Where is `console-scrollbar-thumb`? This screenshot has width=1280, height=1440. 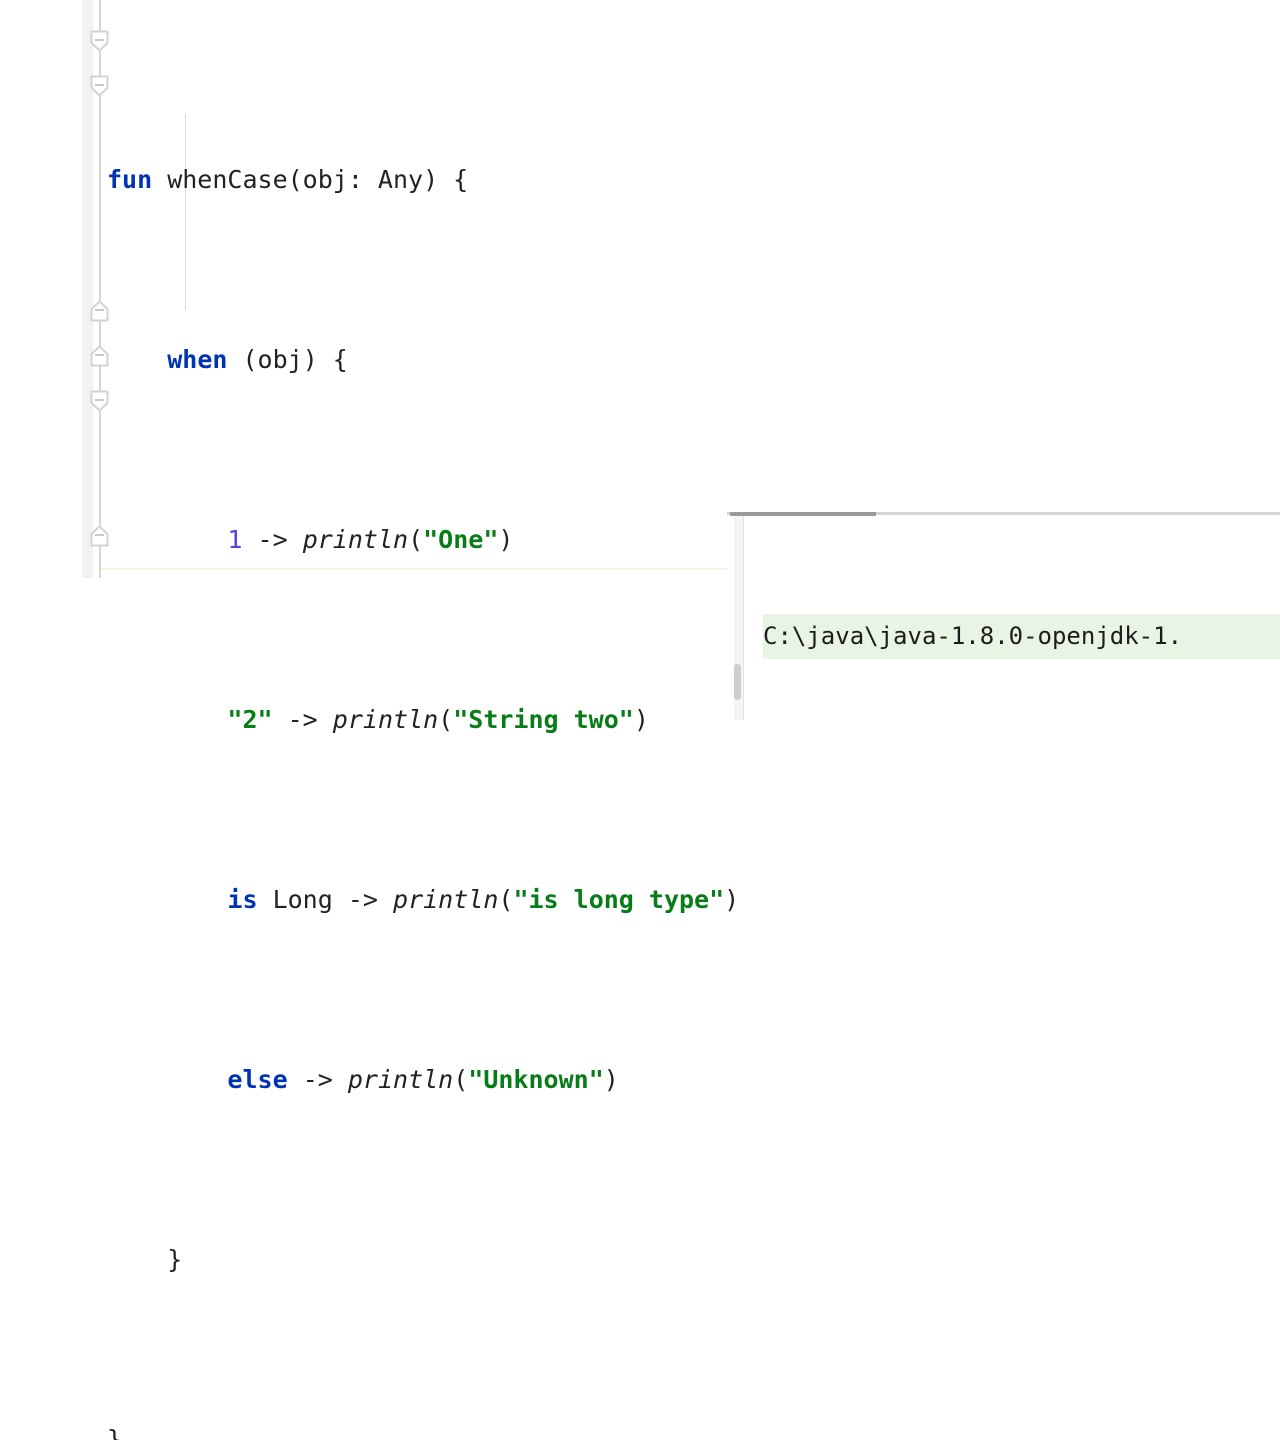 console-scrollbar-thumb is located at coordinates (737, 682).